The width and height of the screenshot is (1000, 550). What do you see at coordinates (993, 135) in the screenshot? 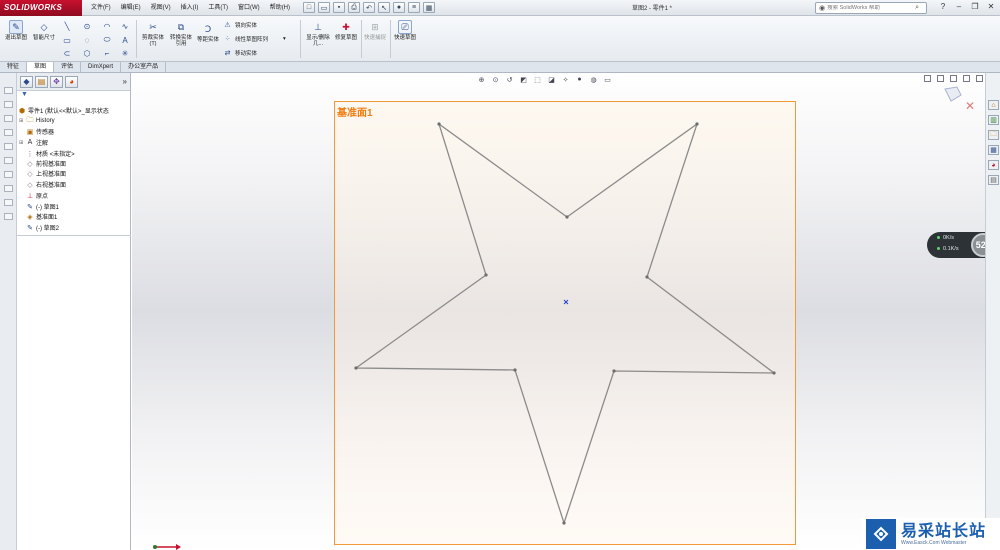
I see `file-explorer-icon: 🗀` at bounding box center [993, 135].